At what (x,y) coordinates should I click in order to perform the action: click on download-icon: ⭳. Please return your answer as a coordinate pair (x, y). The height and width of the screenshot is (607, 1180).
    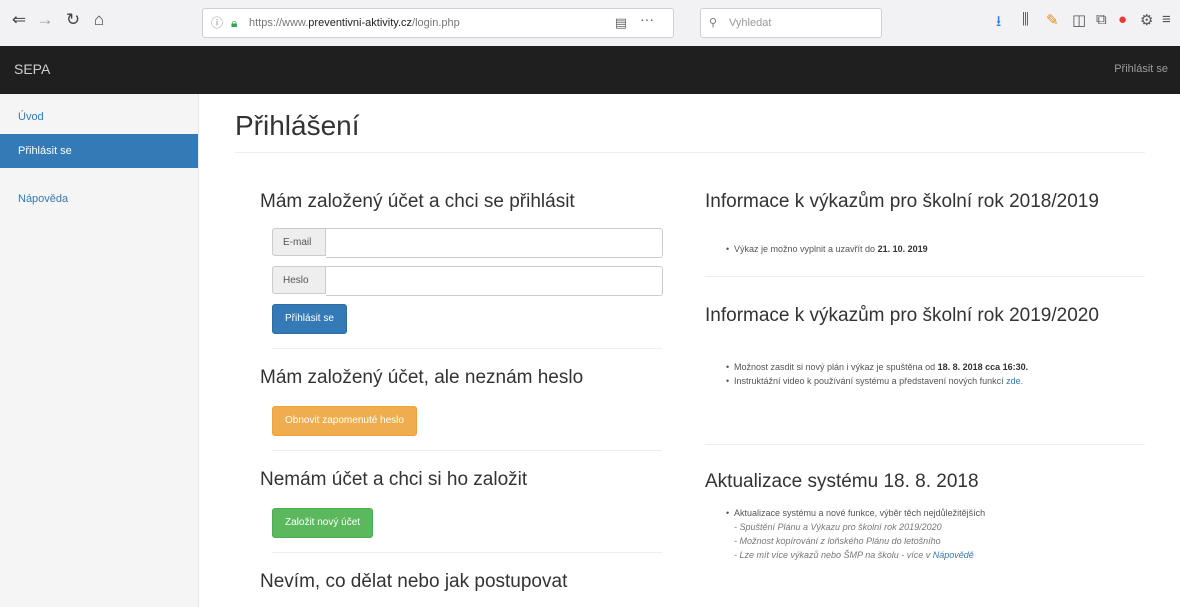
    Looking at the image, I should click on (998, 23).